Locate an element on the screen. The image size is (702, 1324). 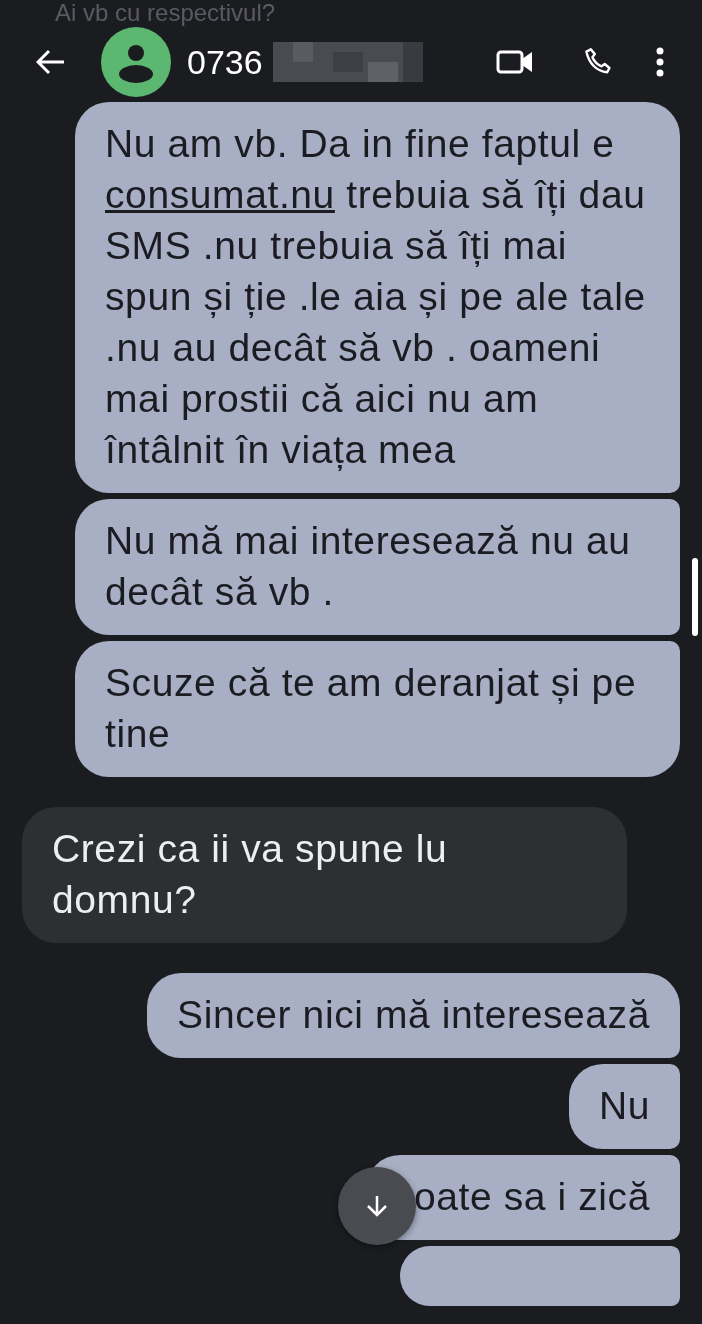
message-text: Scuze că te am deranjat și pe tine is located at coordinates (371, 708).